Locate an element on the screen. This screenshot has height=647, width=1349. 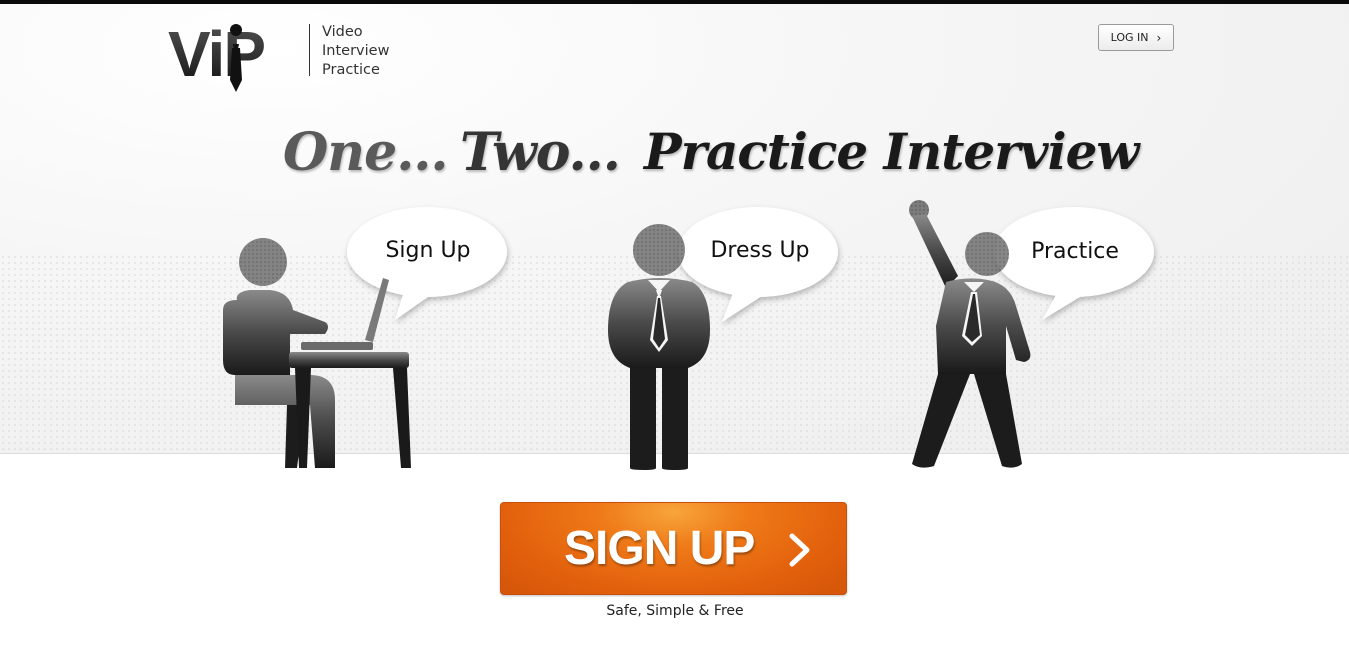
logo-mark-text: ViP is located at coordinates (216, 54).